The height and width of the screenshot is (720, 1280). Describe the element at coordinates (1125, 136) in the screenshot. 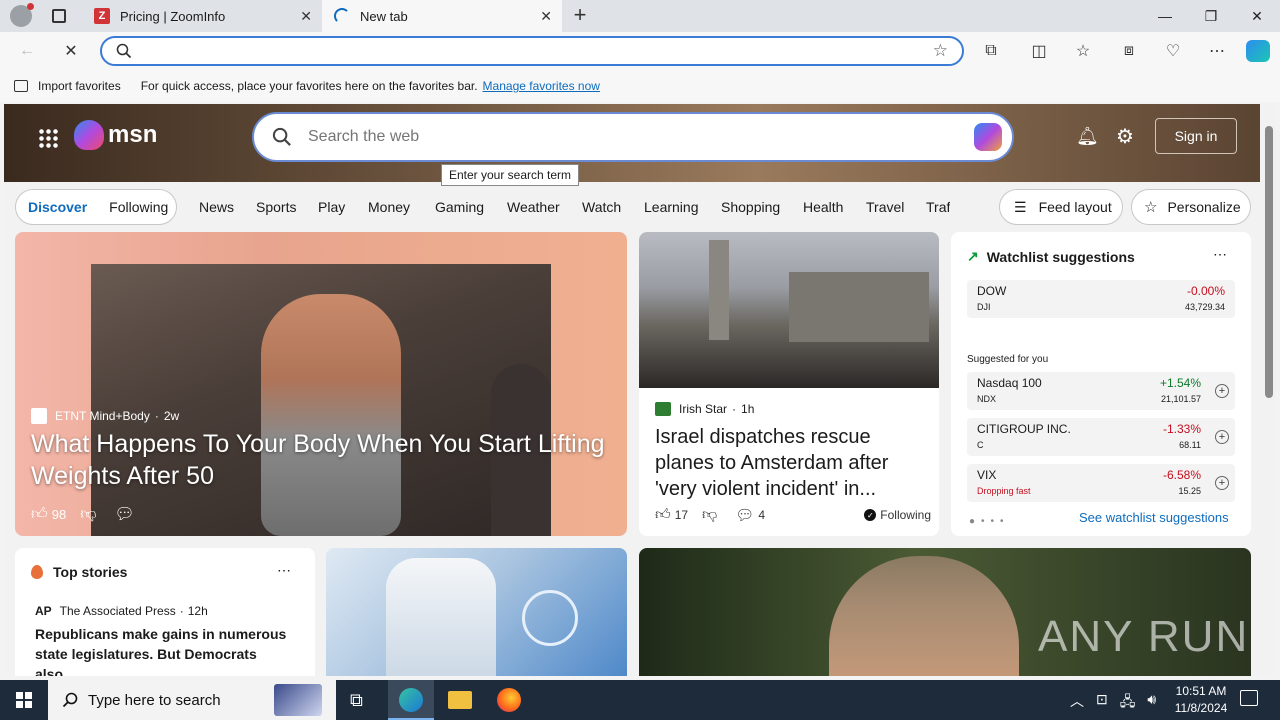

I see `settings-gear-icon: ⚙` at that location.